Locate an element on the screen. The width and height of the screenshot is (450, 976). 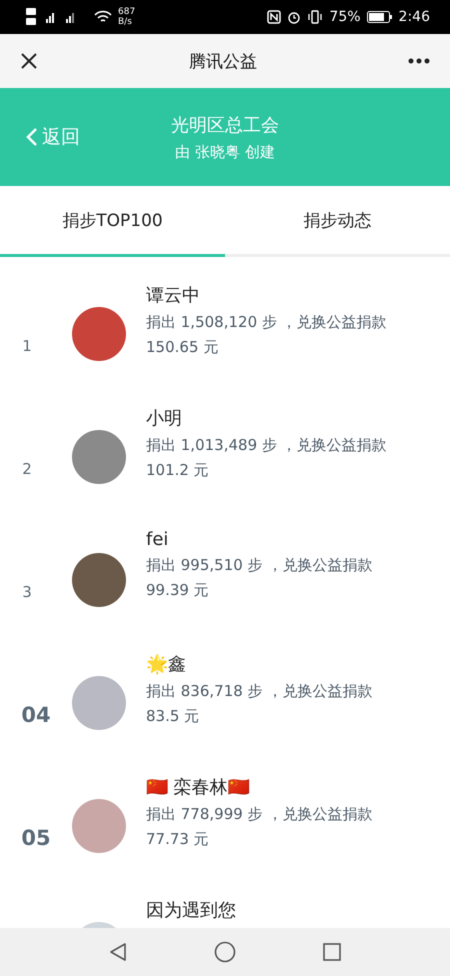
battery-percent: 75% is located at coordinates (345, 17).